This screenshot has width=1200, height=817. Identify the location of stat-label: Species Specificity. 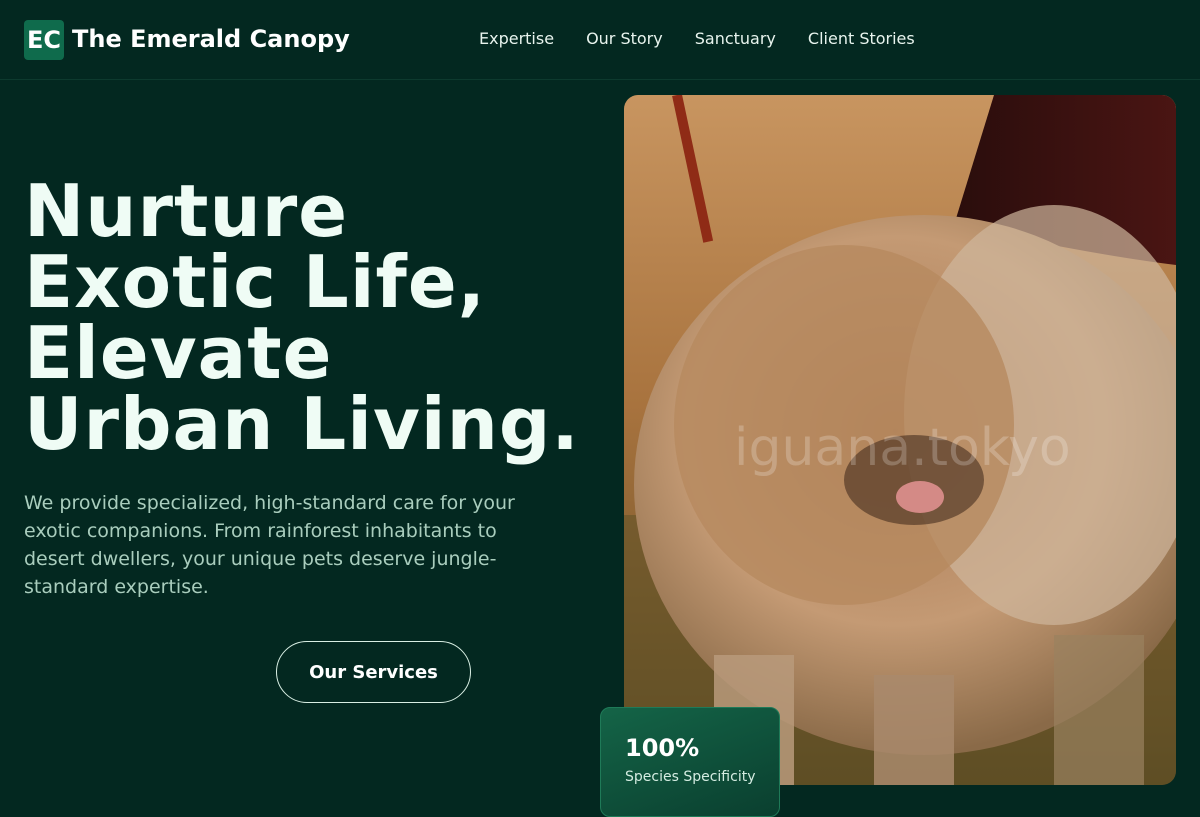
(690, 777).